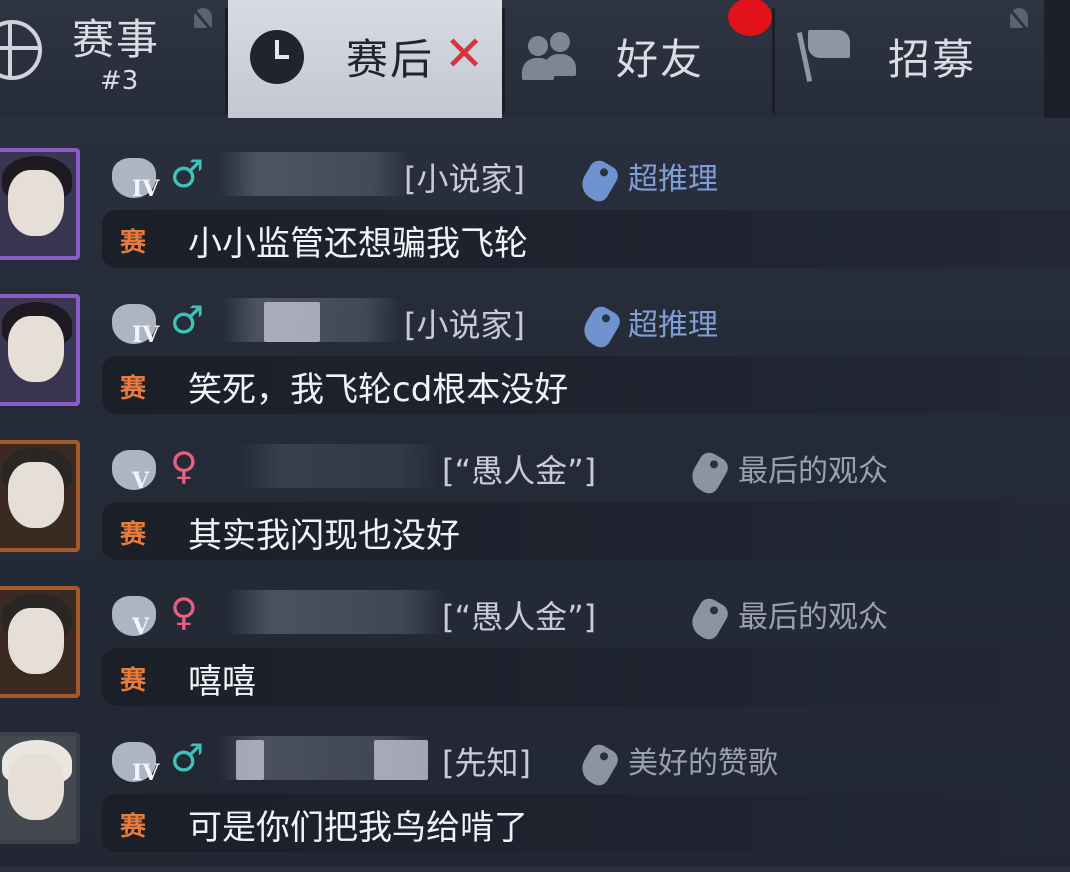 The height and width of the screenshot is (872, 1070). I want to click on player-badge: 美好的赞歌, so click(703, 763).